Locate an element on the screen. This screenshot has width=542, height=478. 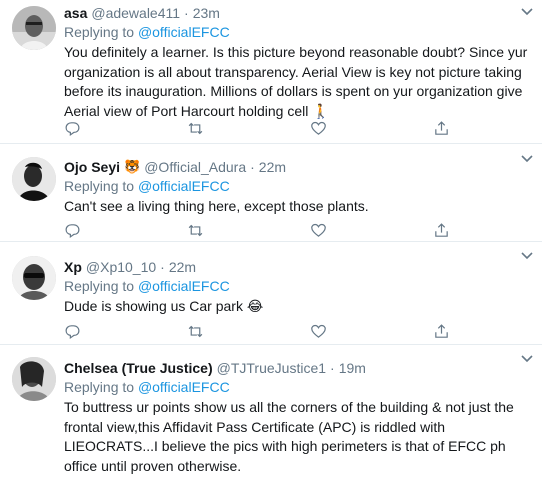
reply-header: Xp @Xp10_10 · 22m is located at coordinates (296, 267).